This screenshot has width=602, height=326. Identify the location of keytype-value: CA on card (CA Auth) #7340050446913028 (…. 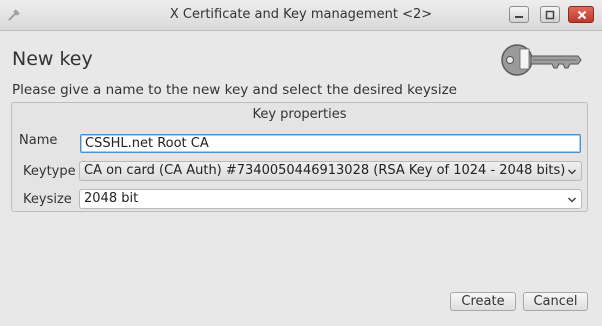
(325, 170).